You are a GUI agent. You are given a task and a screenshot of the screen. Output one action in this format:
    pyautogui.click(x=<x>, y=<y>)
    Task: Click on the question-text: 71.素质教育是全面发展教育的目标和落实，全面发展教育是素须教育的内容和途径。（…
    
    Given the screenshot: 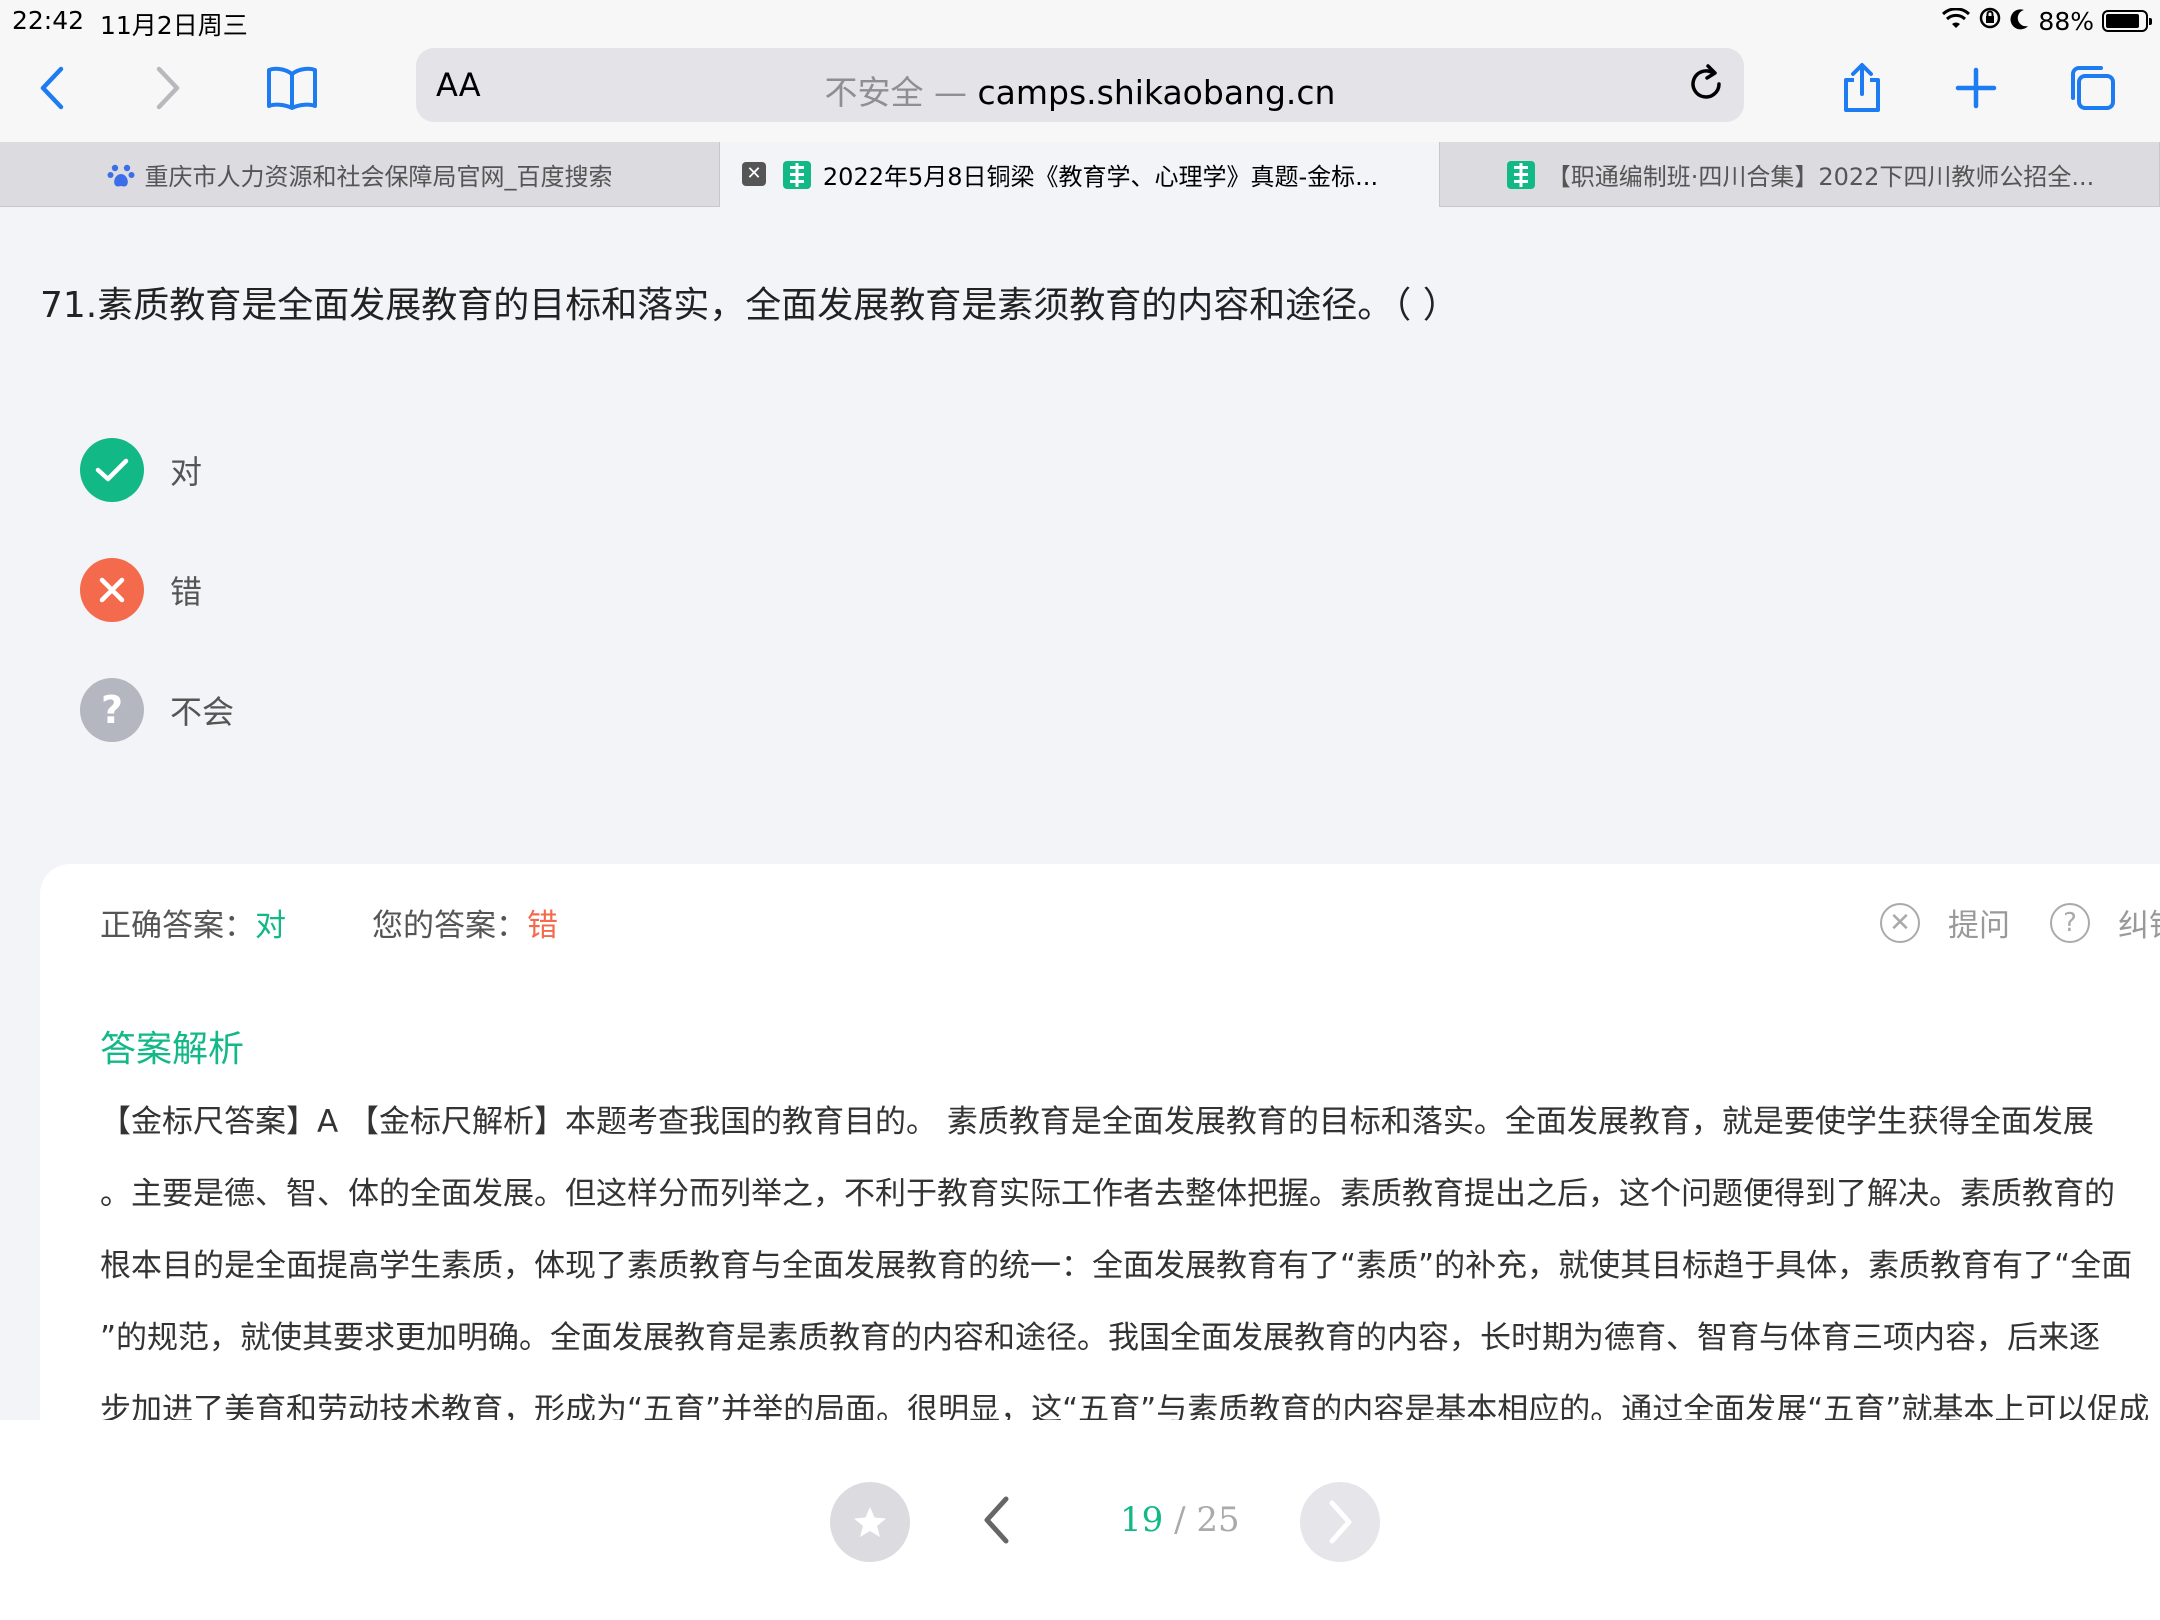 What is the action you would take?
    pyautogui.click(x=749, y=305)
    